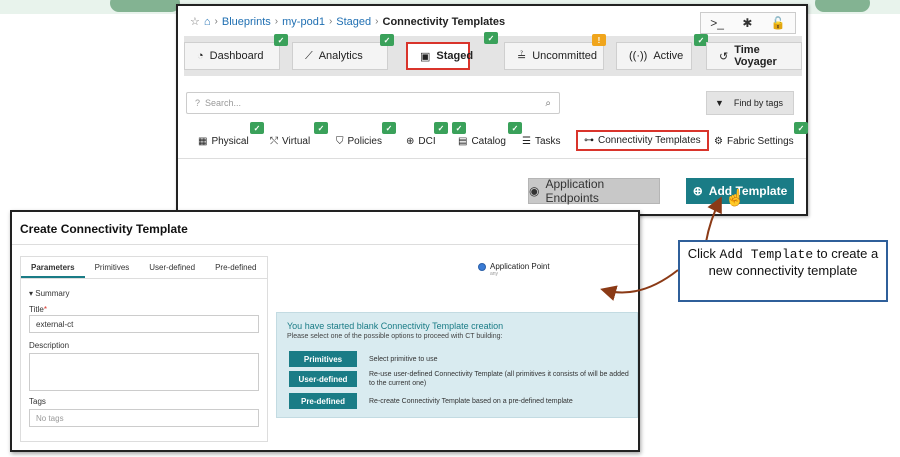  Describe the element at coordinates (144, 418) in the screenshot. I see `tags-field: No tags` at that location.